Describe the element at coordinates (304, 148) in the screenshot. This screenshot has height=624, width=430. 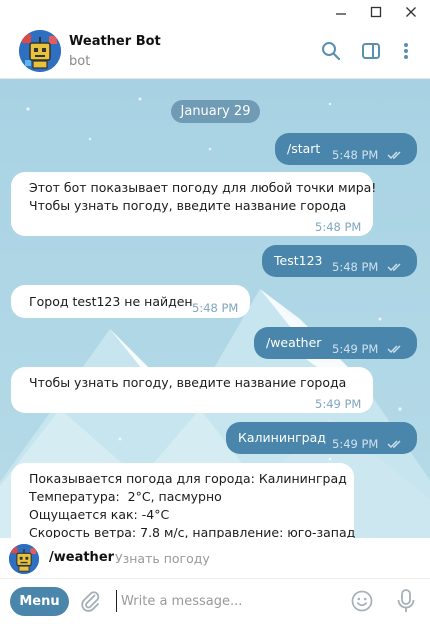
I see `message-text: /start` at that location.